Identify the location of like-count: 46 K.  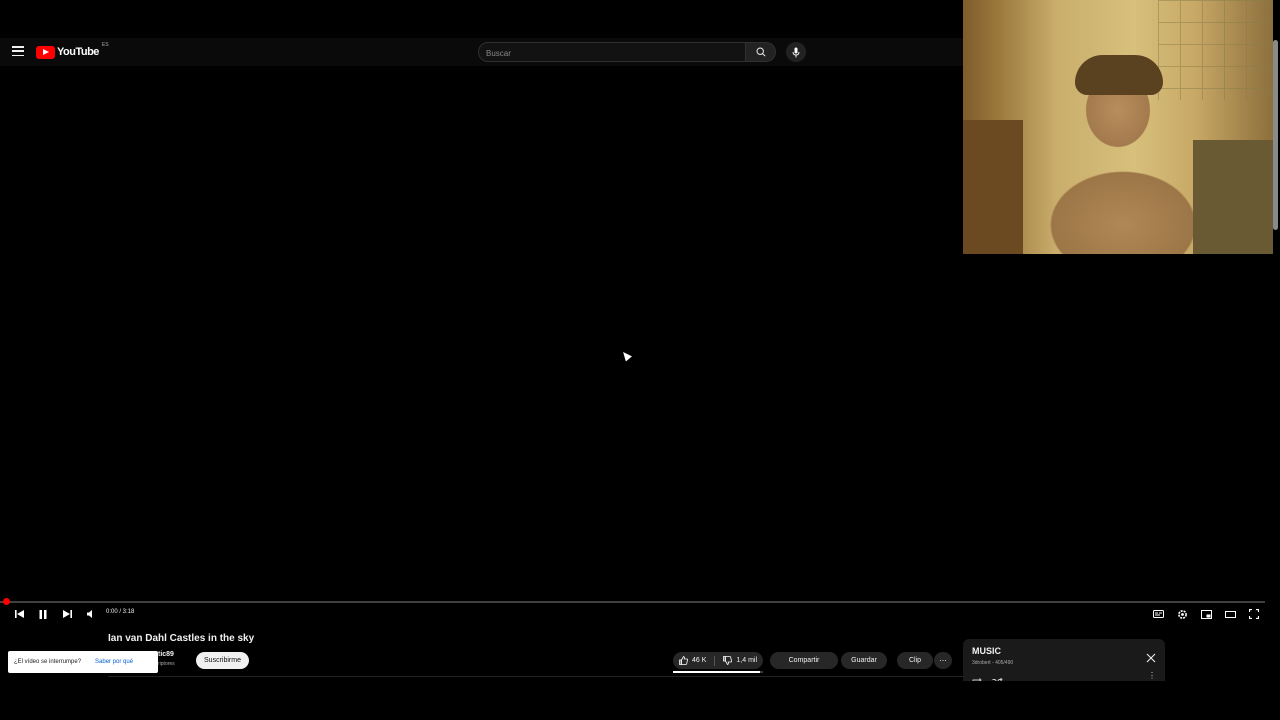
(699, 660).